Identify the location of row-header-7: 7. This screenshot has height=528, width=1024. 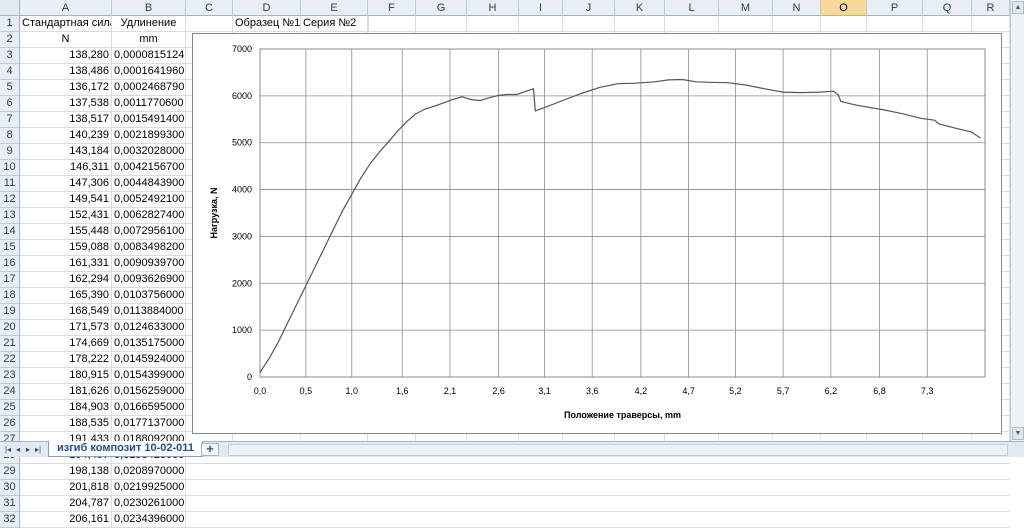
(10, 120).